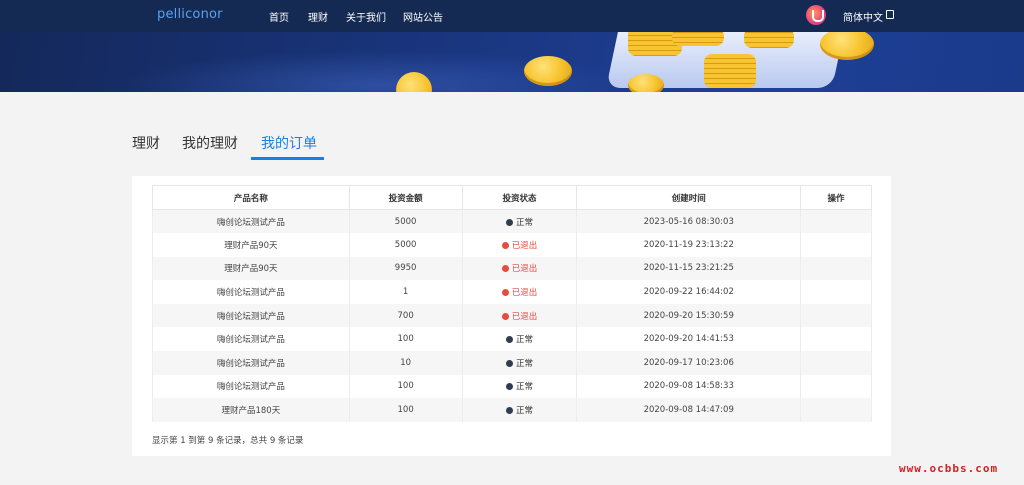 This screenshot has height=485, width=1024. I want to click on language-selector: 简体中文, so click(863, 16).